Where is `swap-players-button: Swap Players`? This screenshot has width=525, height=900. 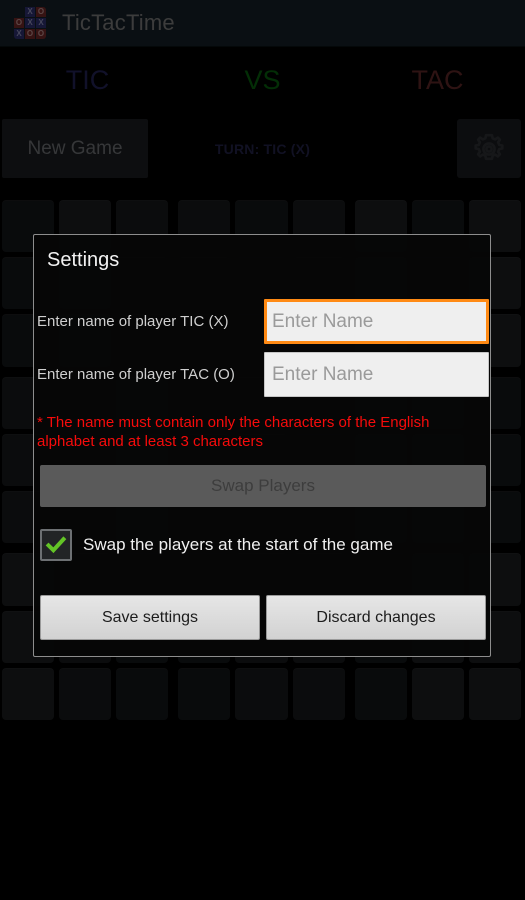 swap-players-button: Swap Players is located at coordinates (263, 486).